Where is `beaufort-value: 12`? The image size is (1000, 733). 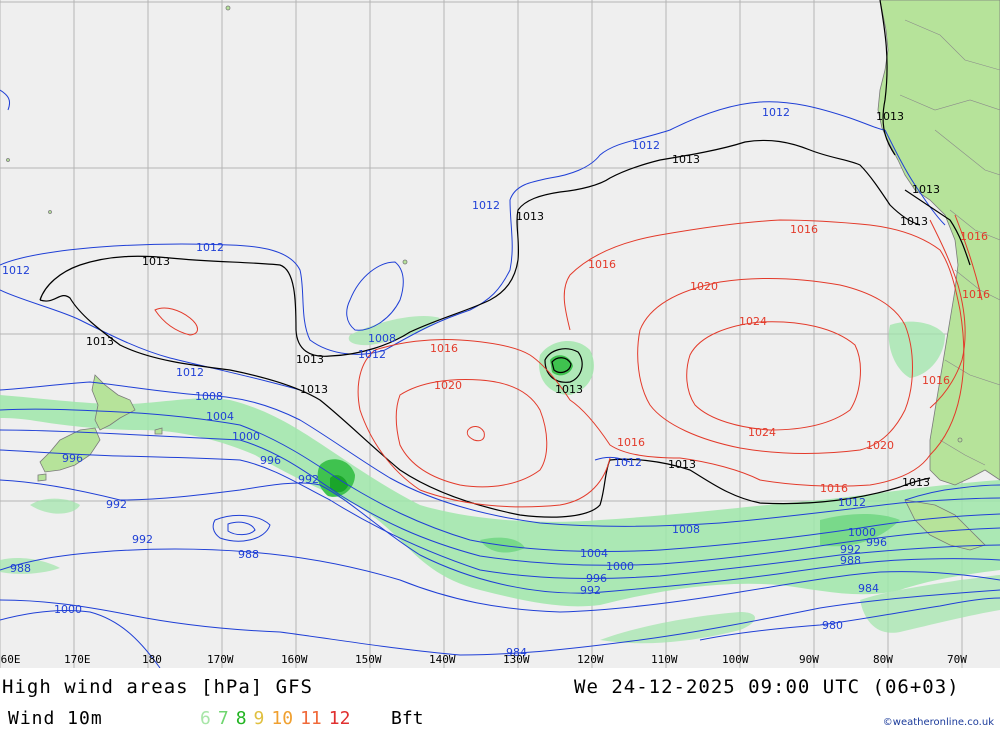
beaufort-value: 12 is located at coordinates (339, 718).